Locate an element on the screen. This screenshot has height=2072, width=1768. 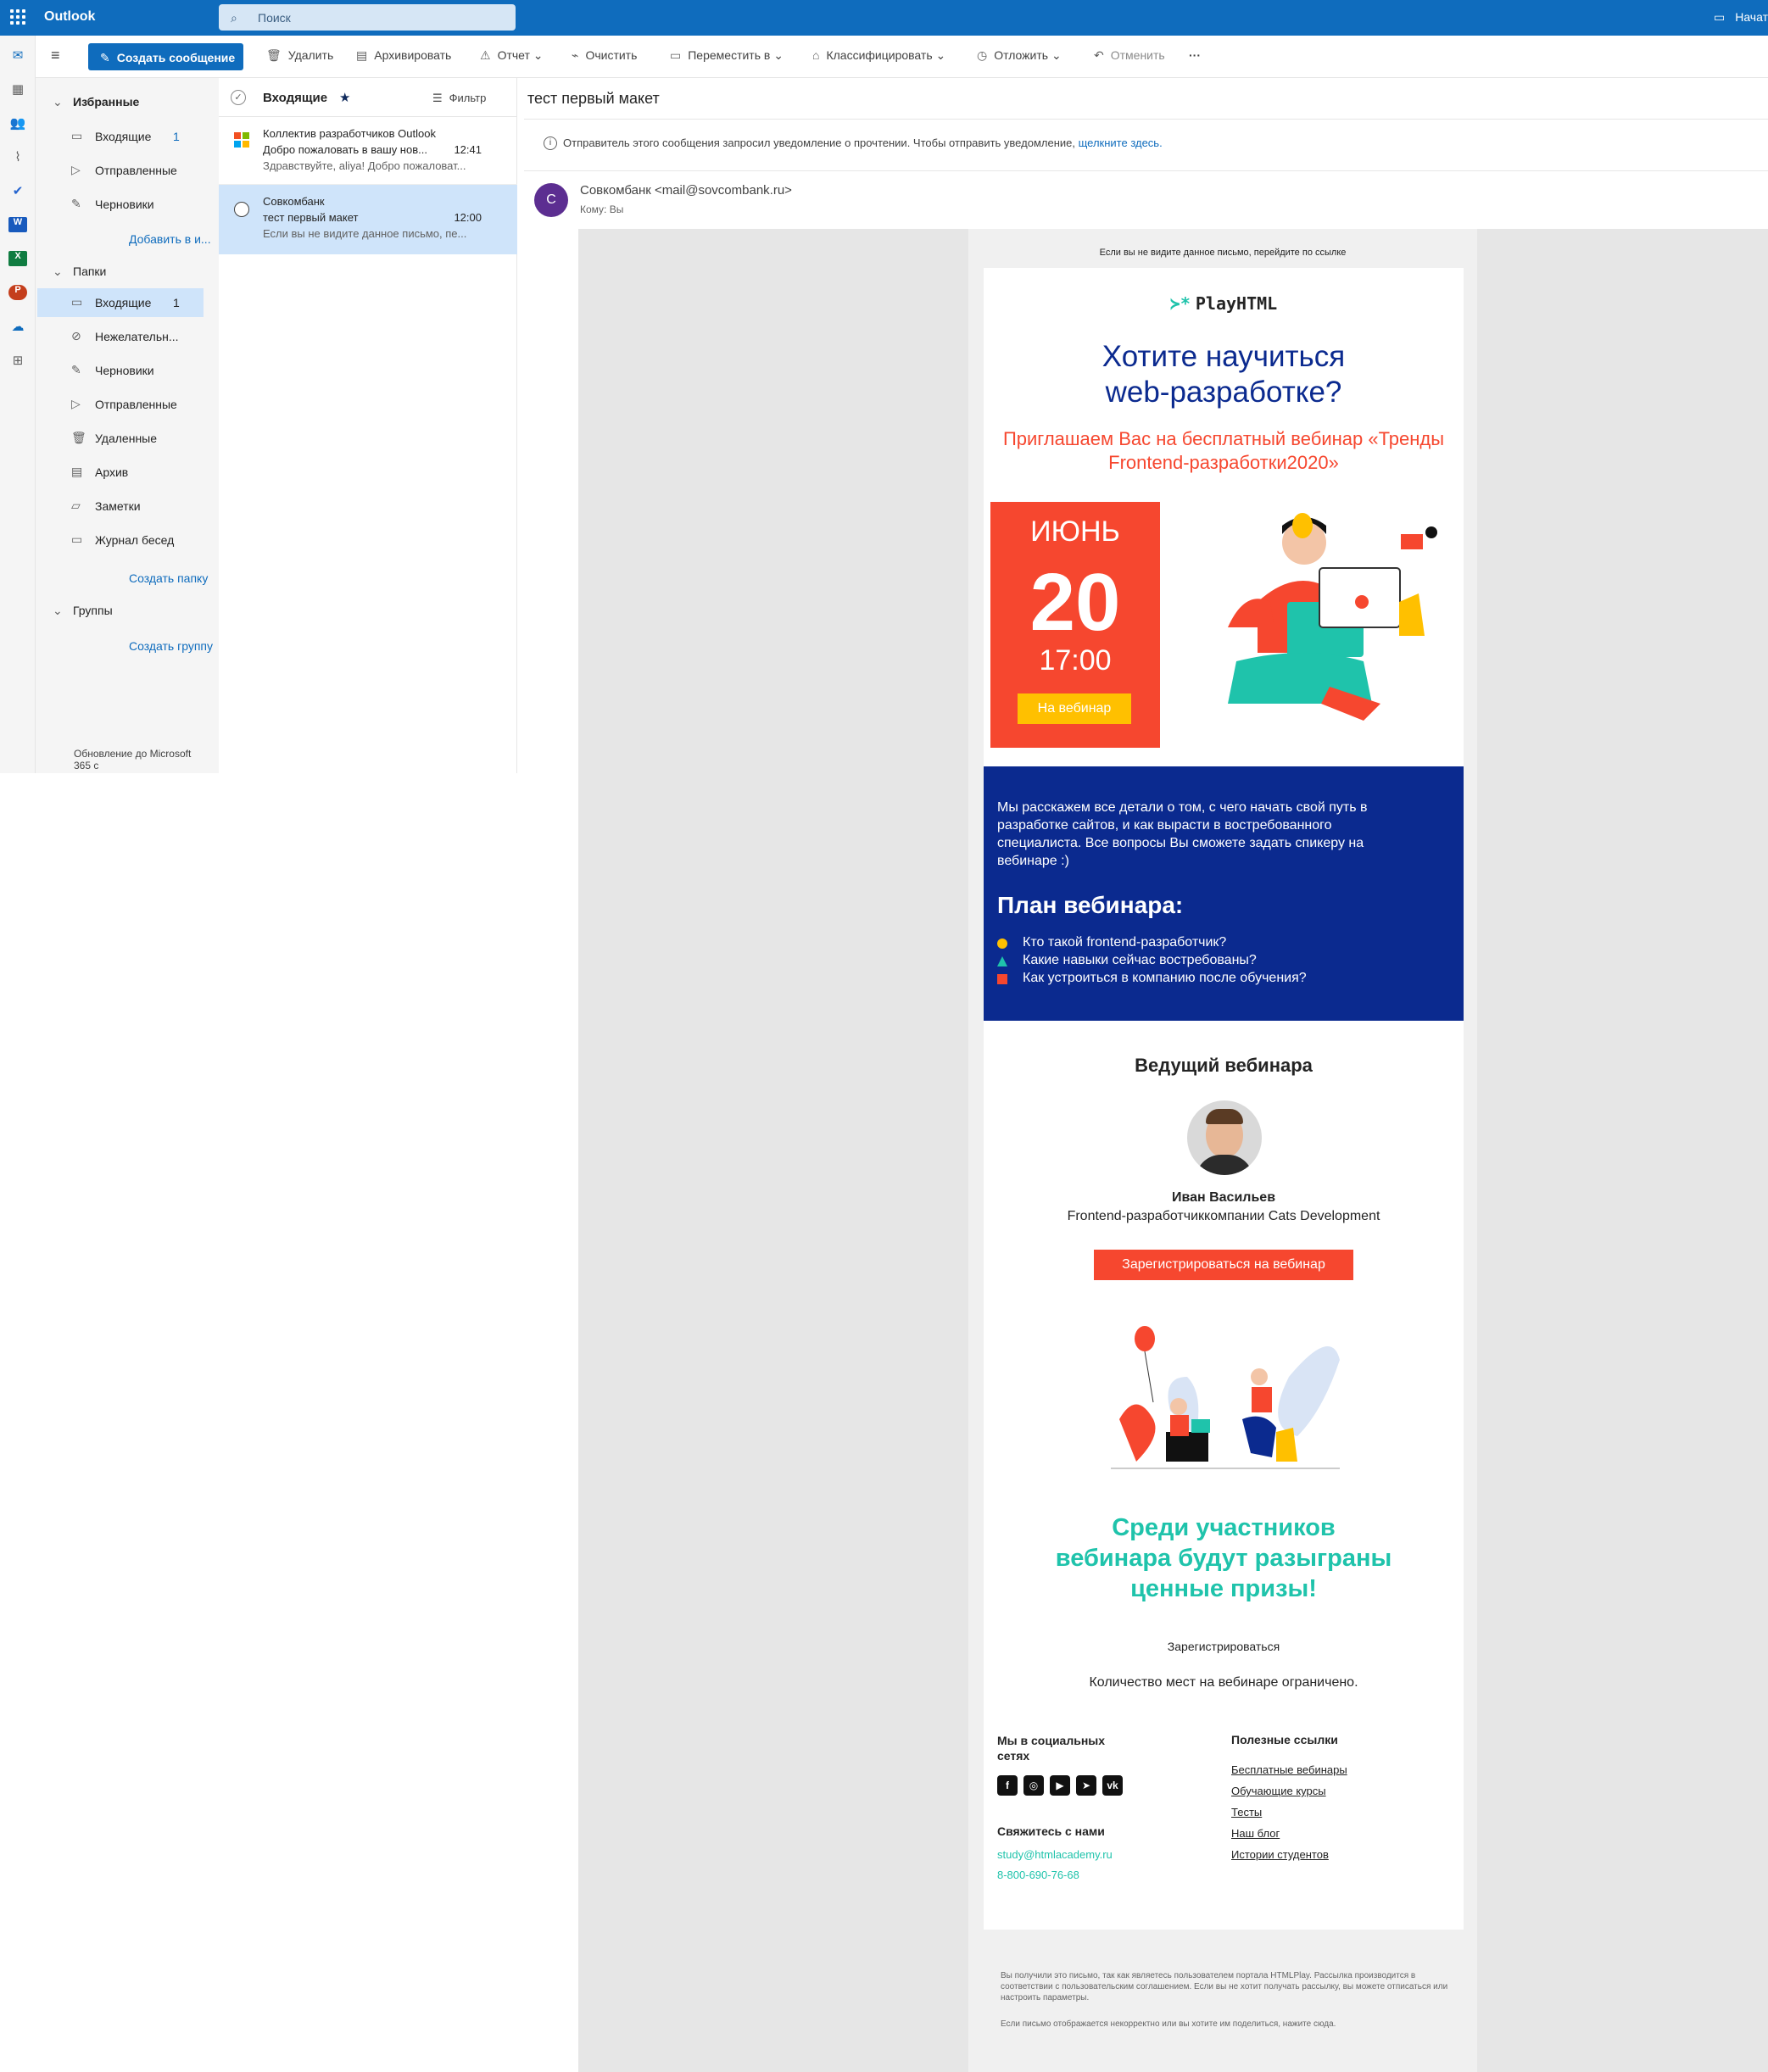
folder-inbox: ▭ Входящие 1 is located at coordinates (120, 302).